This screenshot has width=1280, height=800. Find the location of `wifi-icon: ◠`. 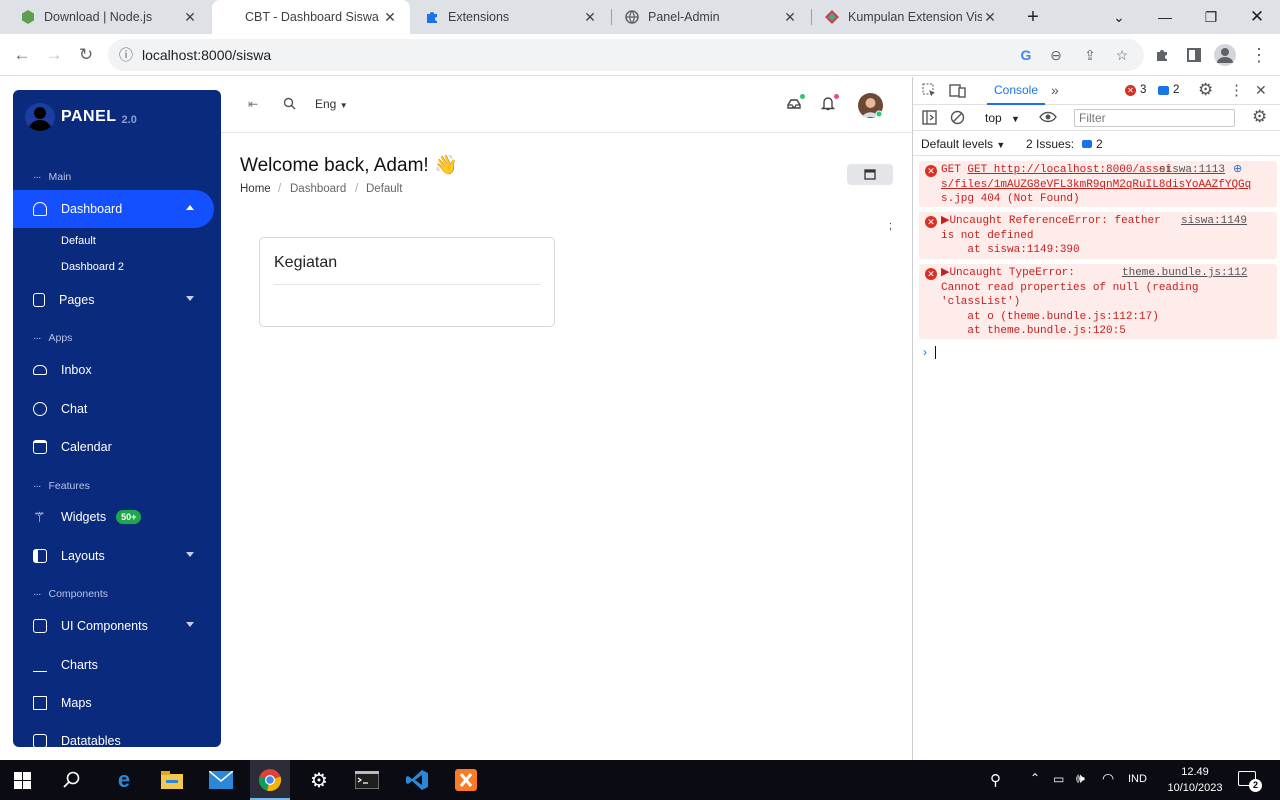

wifi-icon: ◠ is located at coordinates (1108, 778).